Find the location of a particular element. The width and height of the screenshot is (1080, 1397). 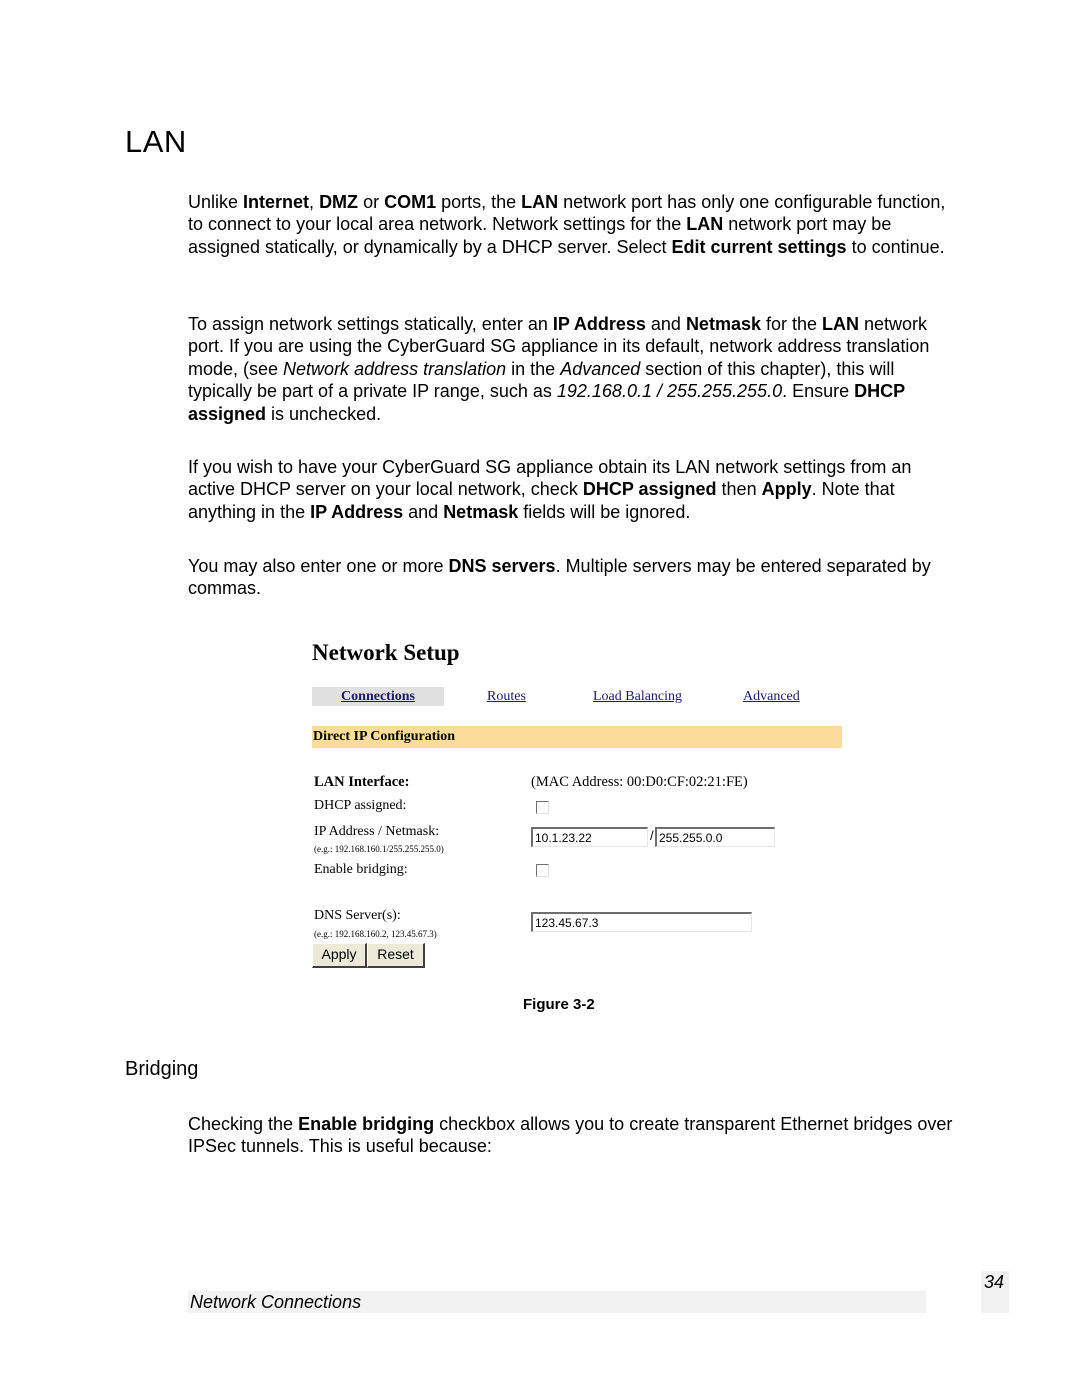

dhcp-assigned-checkbox is located at coordinates (542, 807).